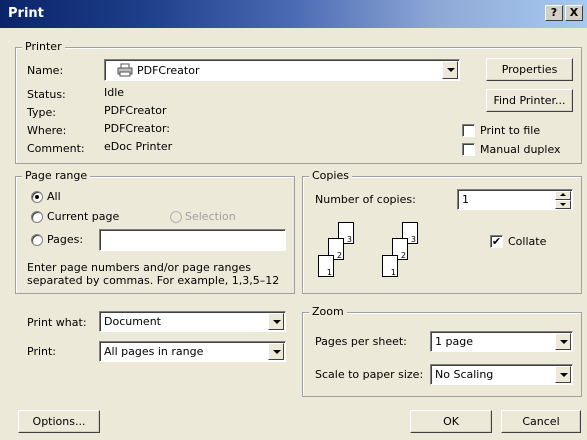  What do you see at coordinates (47, 130) in the screenshot?
I see `where-label: Where:` at bounding box center [47, 130].